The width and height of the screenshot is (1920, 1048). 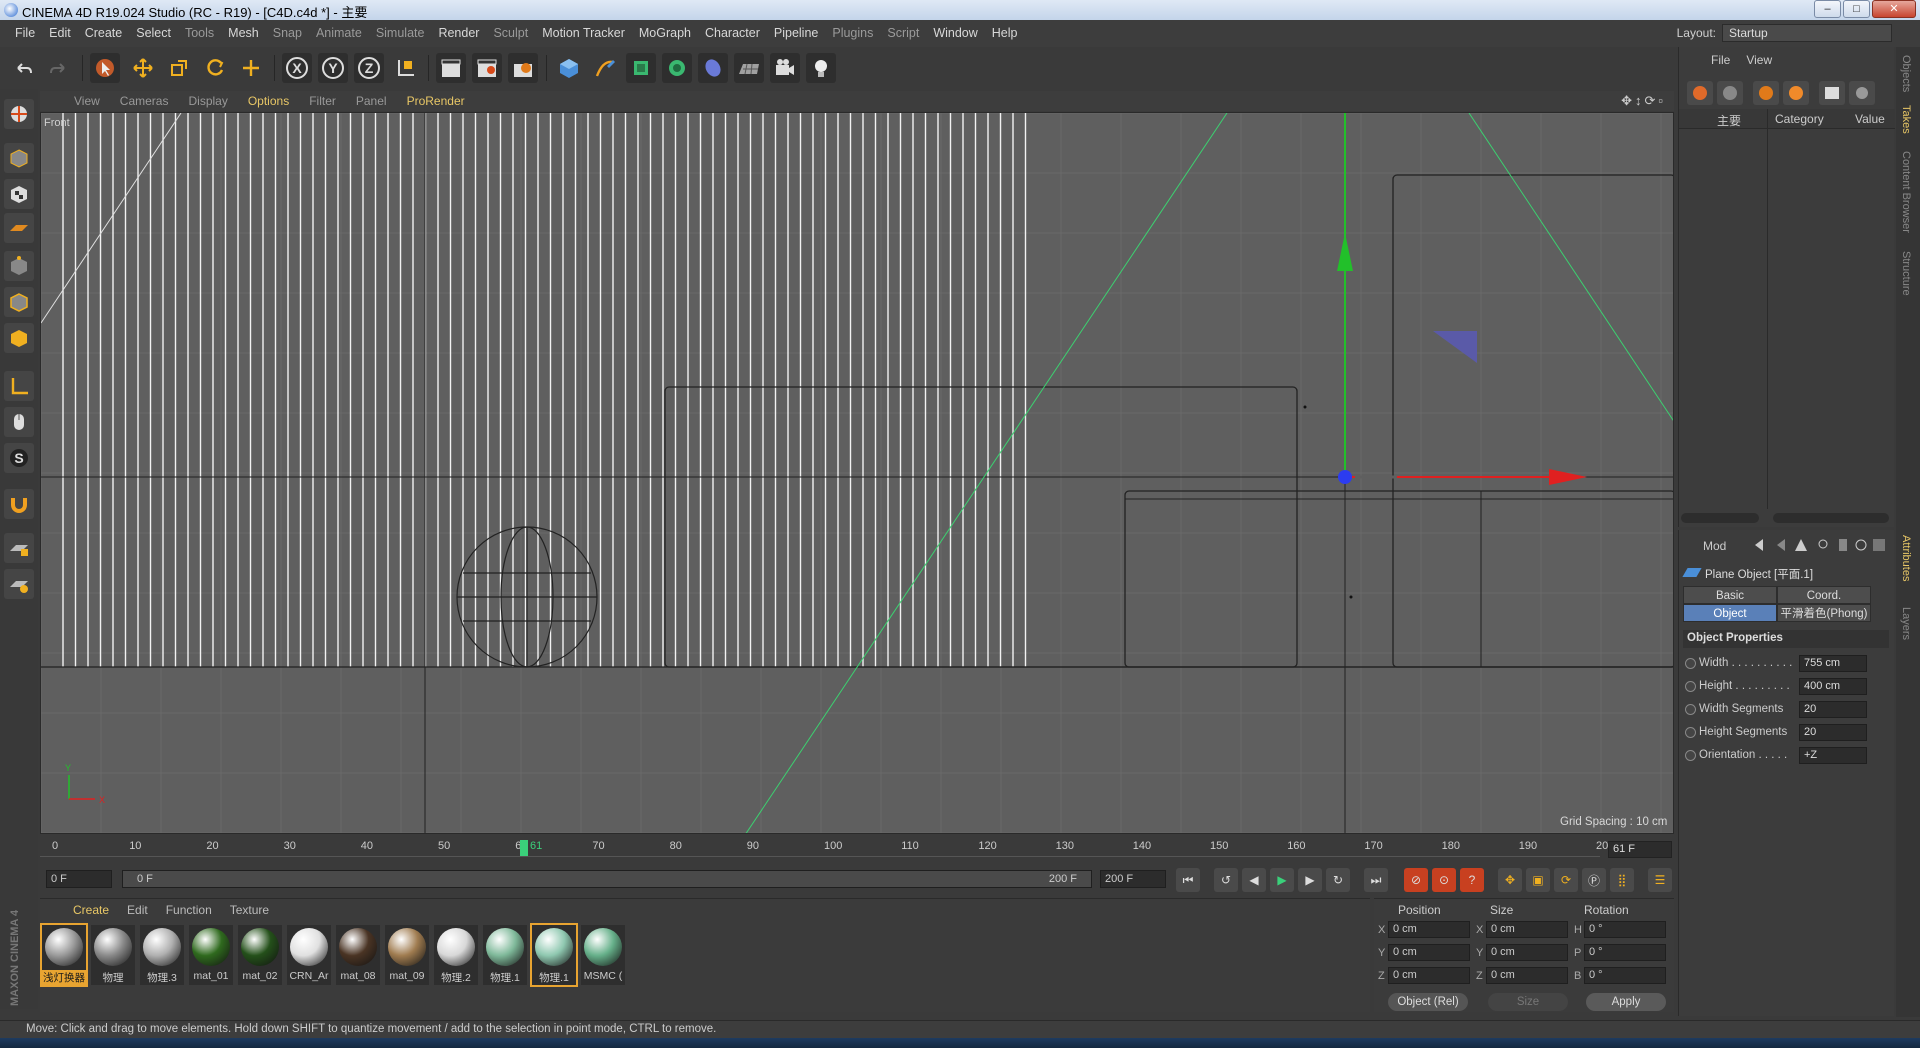 I want to click on undo-button, so click(x=23, y=68).